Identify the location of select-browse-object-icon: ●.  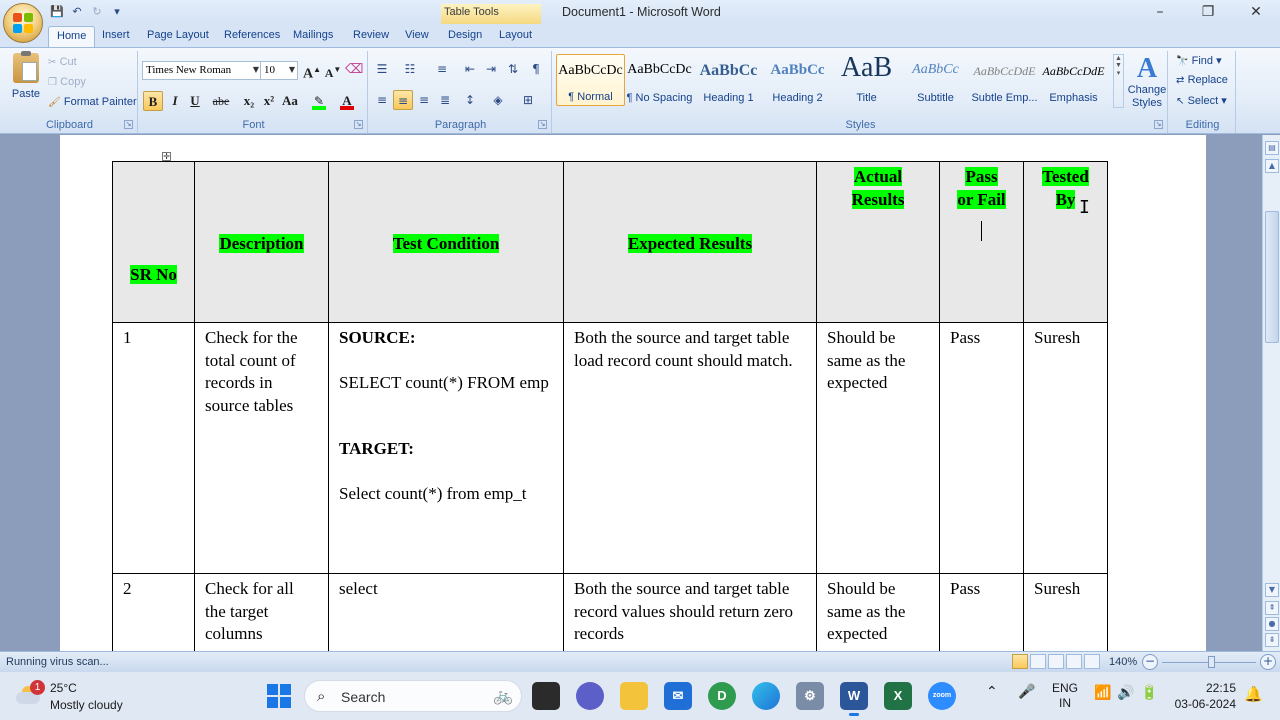
(1272, 624).